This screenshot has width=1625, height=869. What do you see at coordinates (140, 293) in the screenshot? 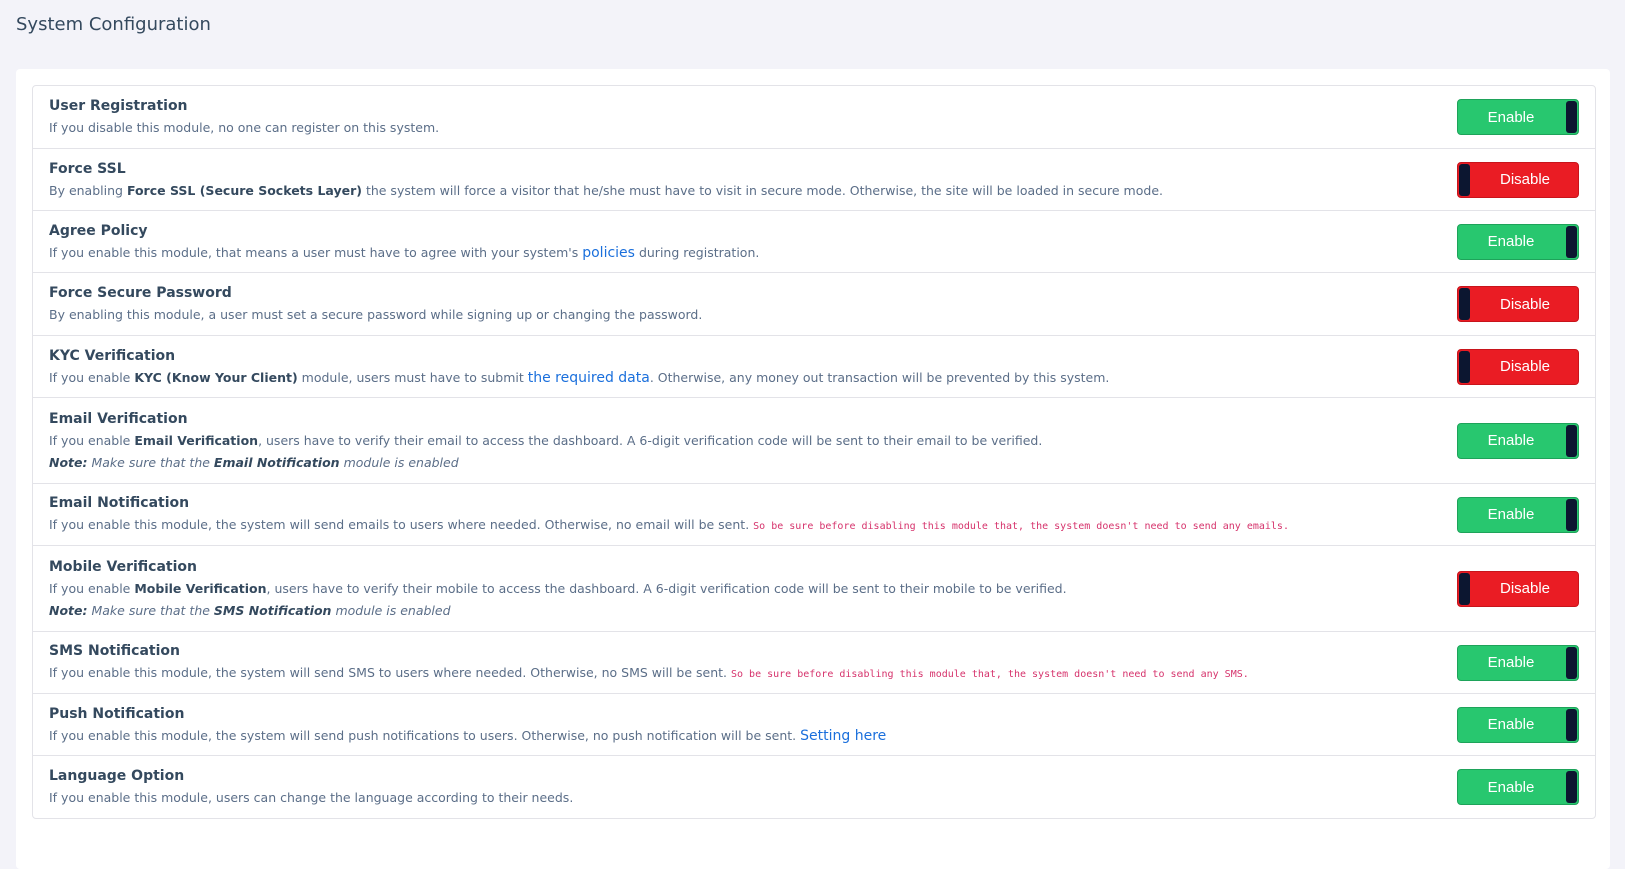
I see `setting-title: Force Secure Password` at bounding box center [140, 293].